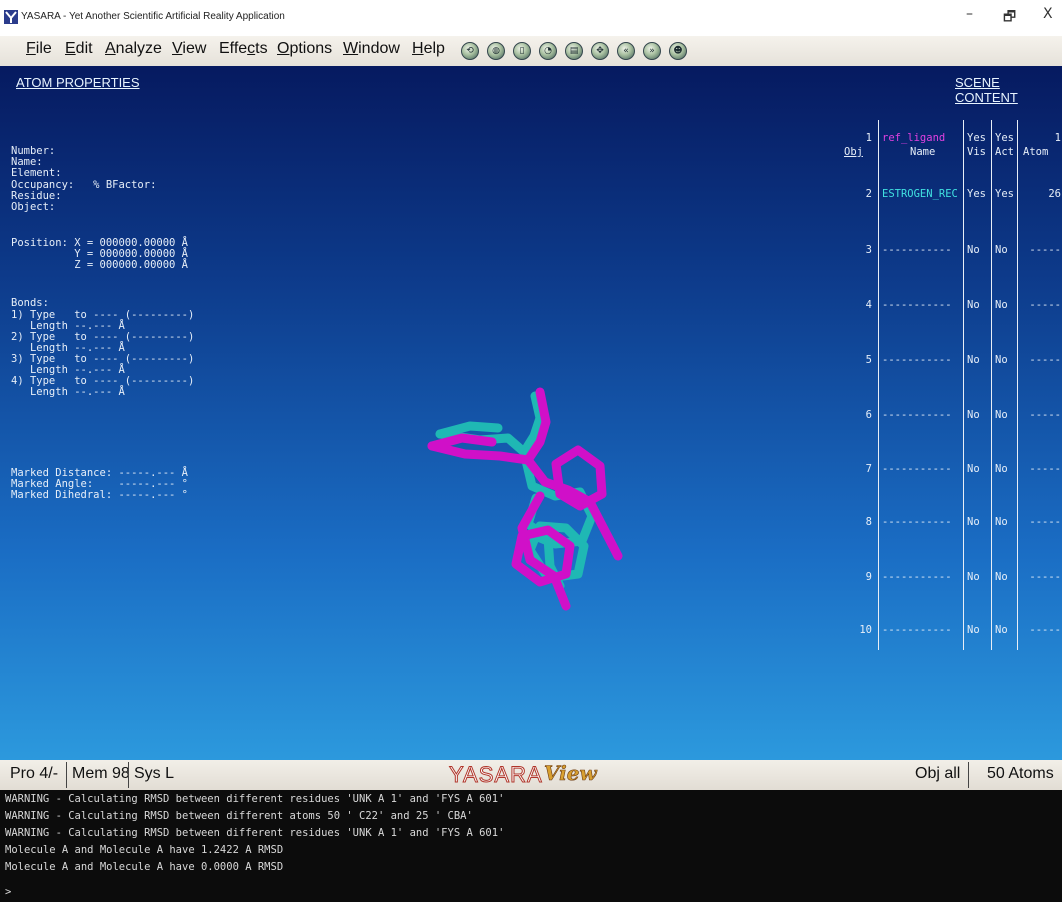 The image size is (1062, 902). I want to click on menu-options: Options, so click(304, 49).